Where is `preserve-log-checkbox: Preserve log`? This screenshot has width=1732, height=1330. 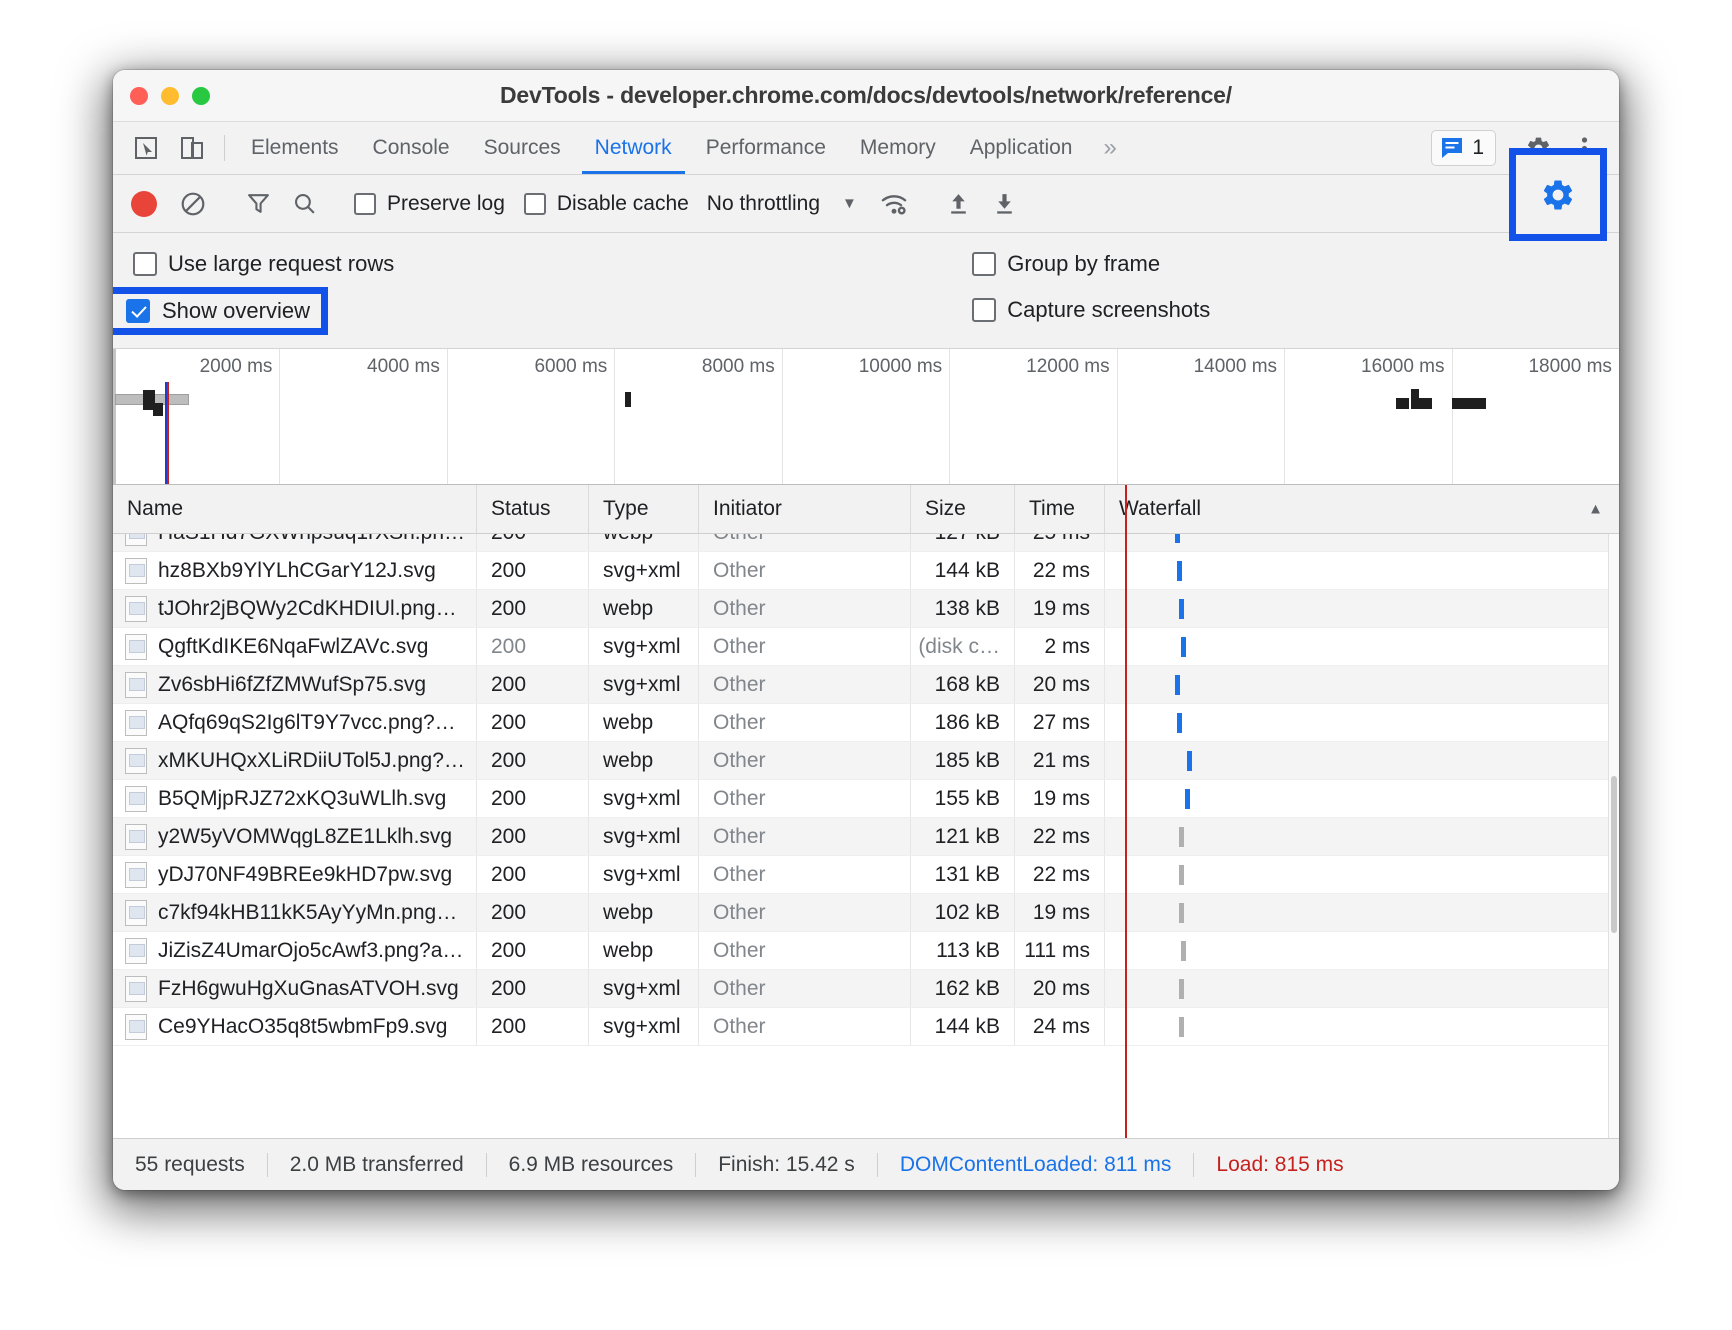 preserve-log-checkbox: Preserve log is located at coordinates (429, 204).